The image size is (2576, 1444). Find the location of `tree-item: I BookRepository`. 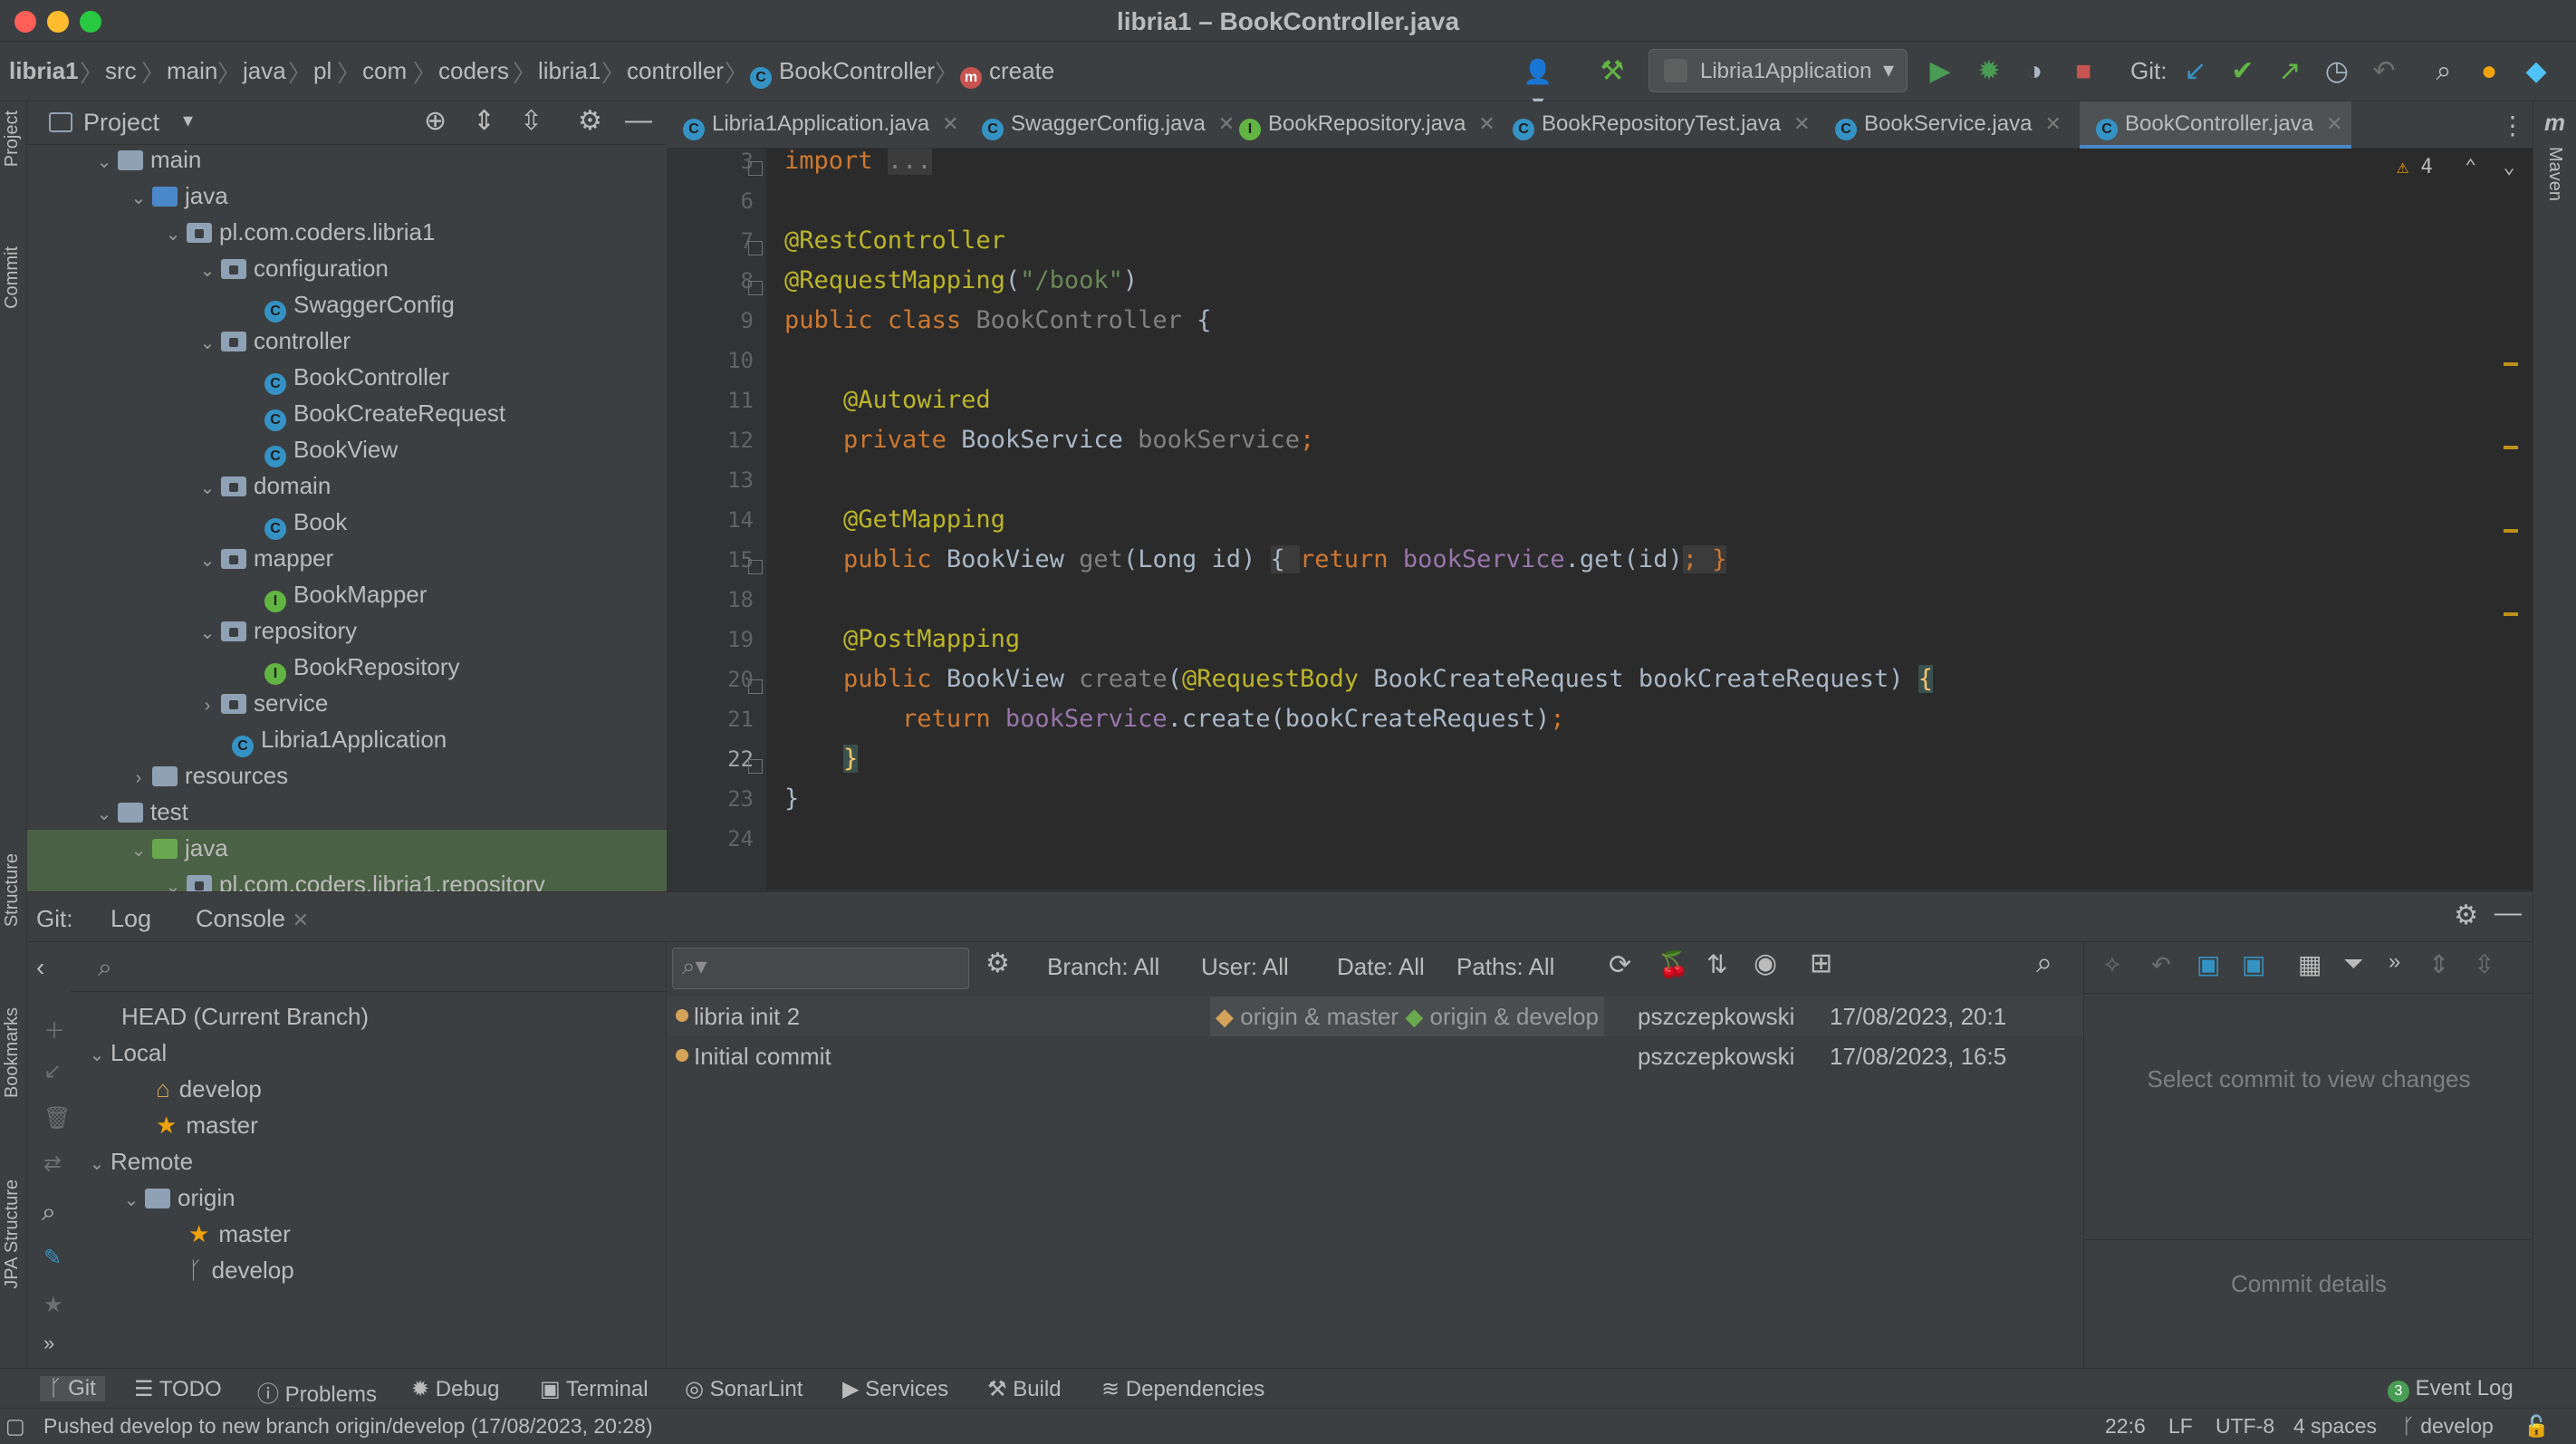

tree-item: I BookRepository is located at coordinates (362, 667).